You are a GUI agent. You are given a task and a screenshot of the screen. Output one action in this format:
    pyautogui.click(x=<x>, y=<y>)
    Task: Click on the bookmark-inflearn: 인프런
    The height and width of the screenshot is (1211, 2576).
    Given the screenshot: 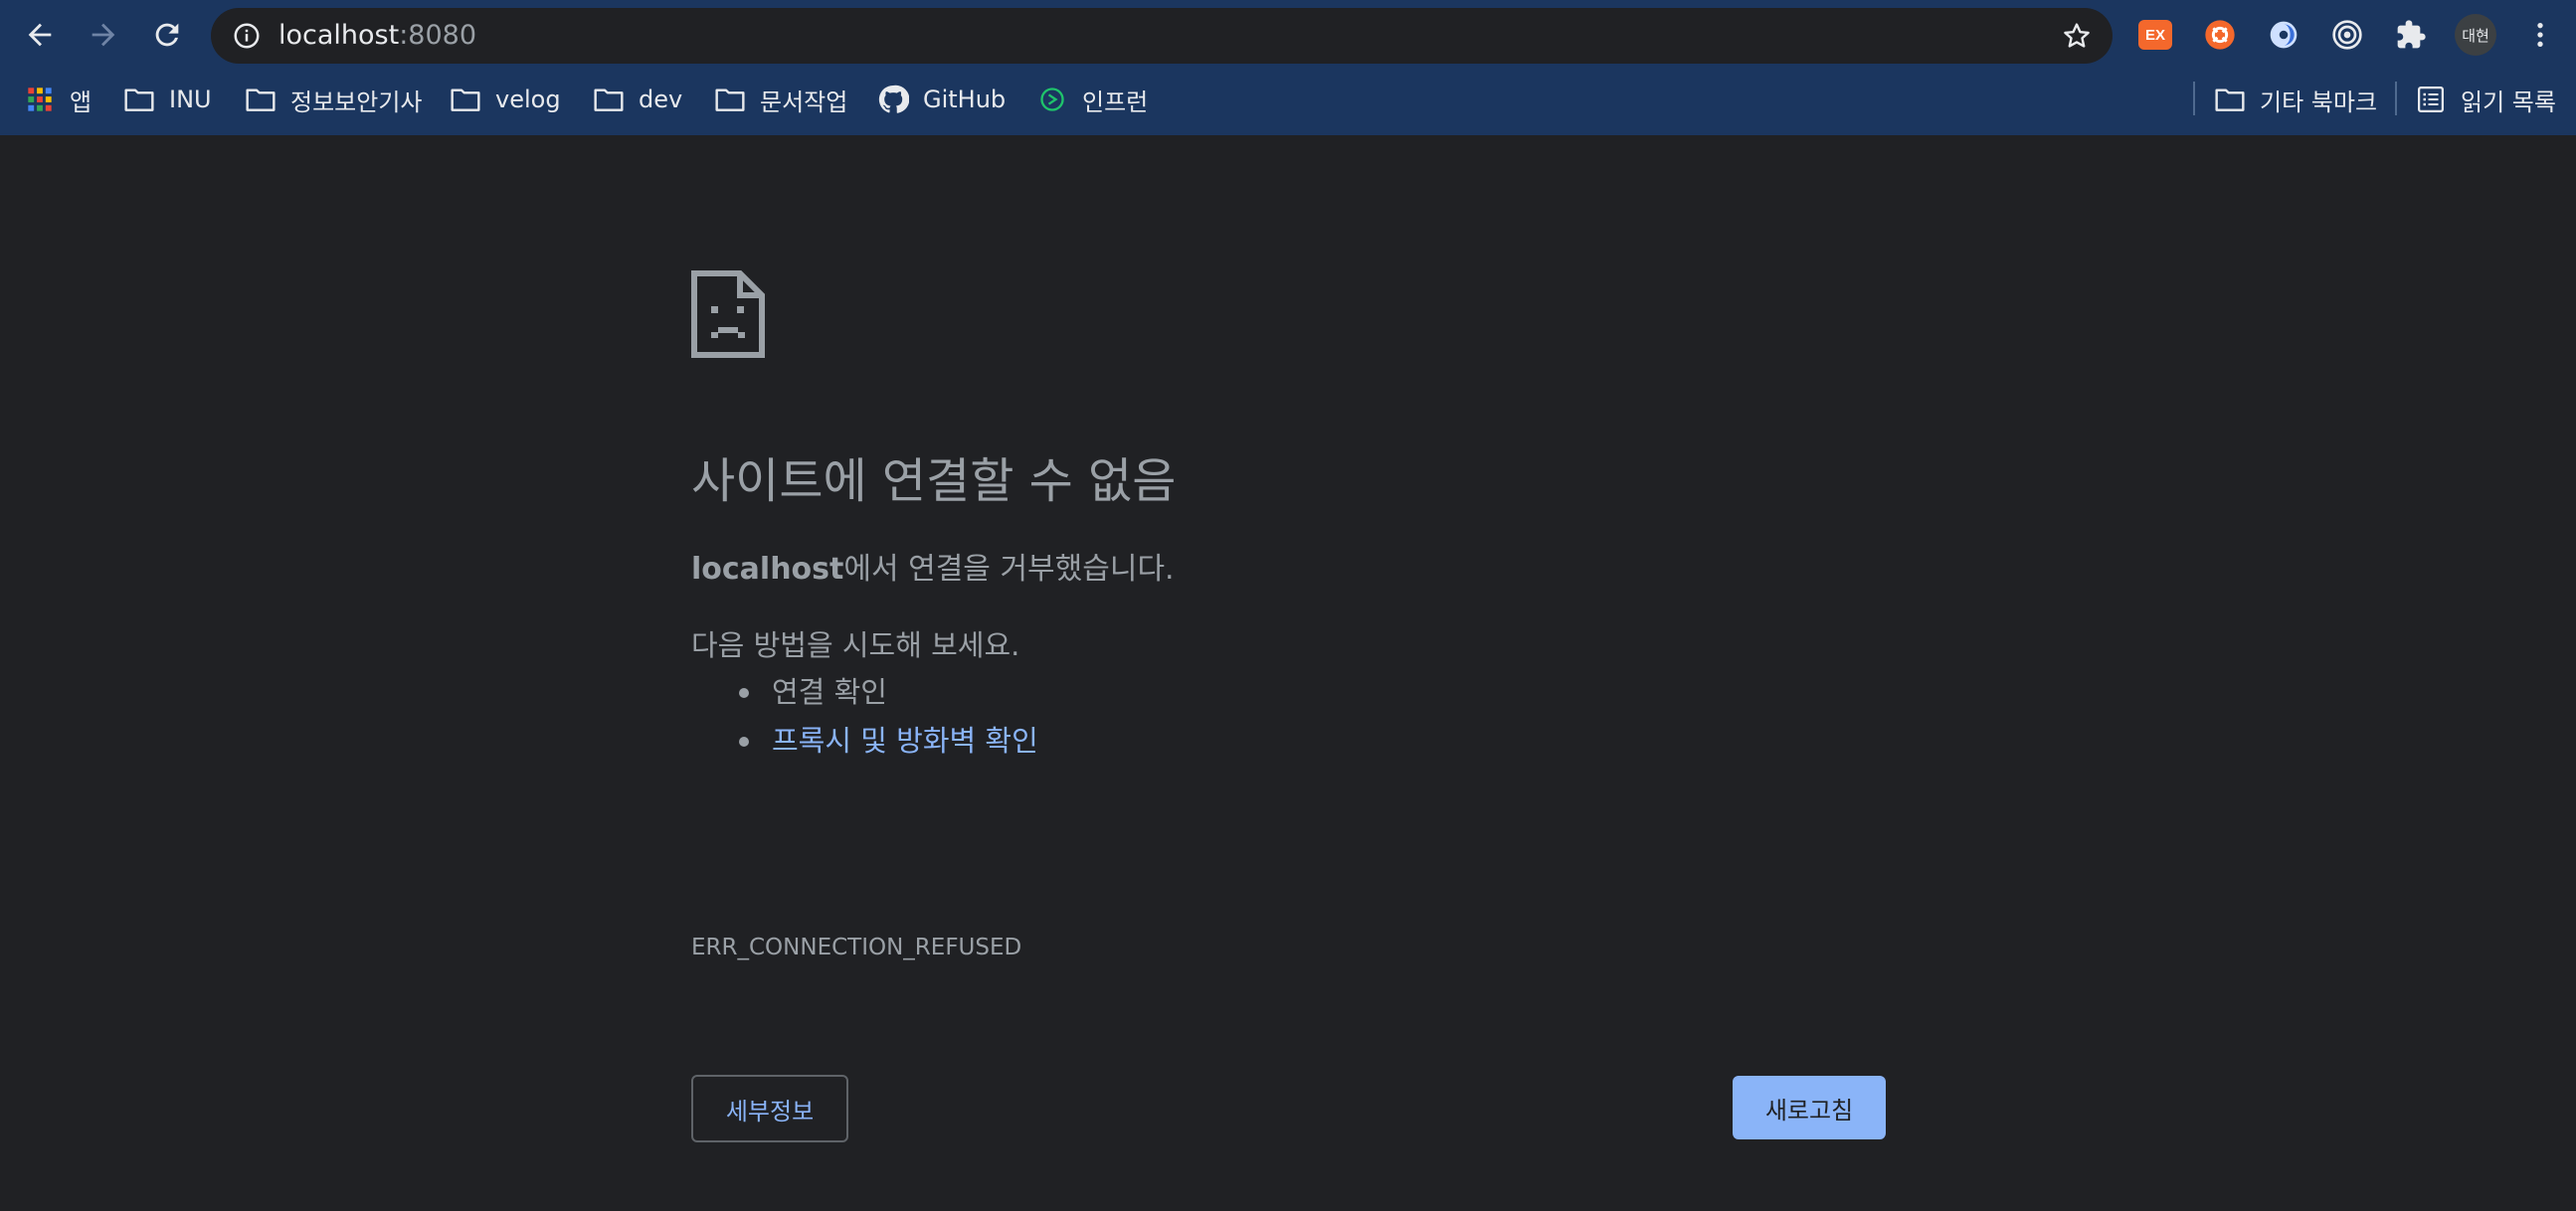 What is the action you would take?
    pyautogui.click(x=1092, y=99)
    